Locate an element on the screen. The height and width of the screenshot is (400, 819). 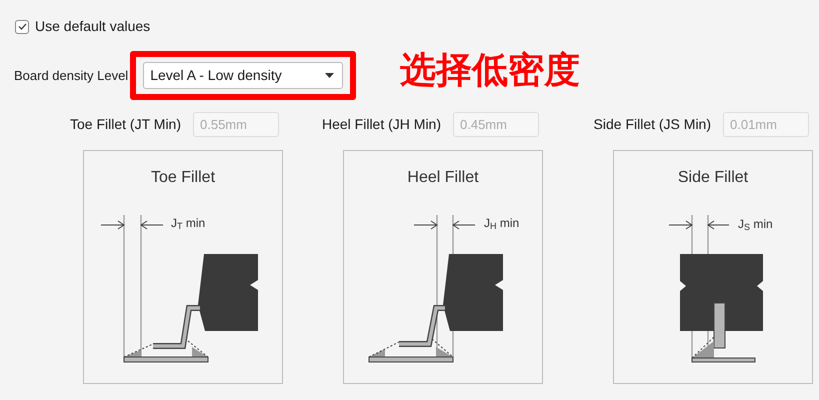
dimension-label: J$_{S}$ min is located at coordinates (755, 224).